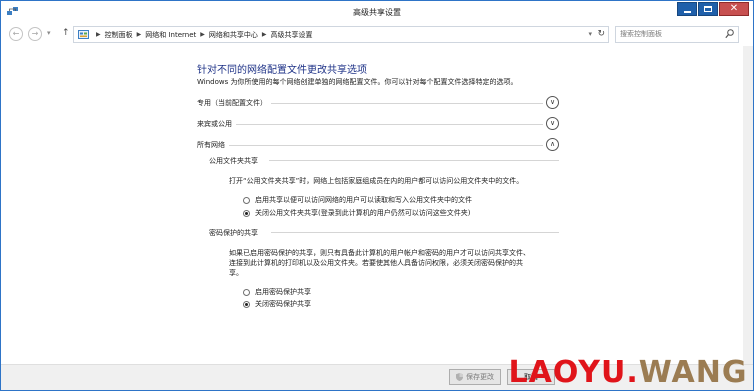  Describe the element at coordinates (233, 161) in the screenshot. I see `public-folder-sharing-title: 公用文件夹共享` at that location.